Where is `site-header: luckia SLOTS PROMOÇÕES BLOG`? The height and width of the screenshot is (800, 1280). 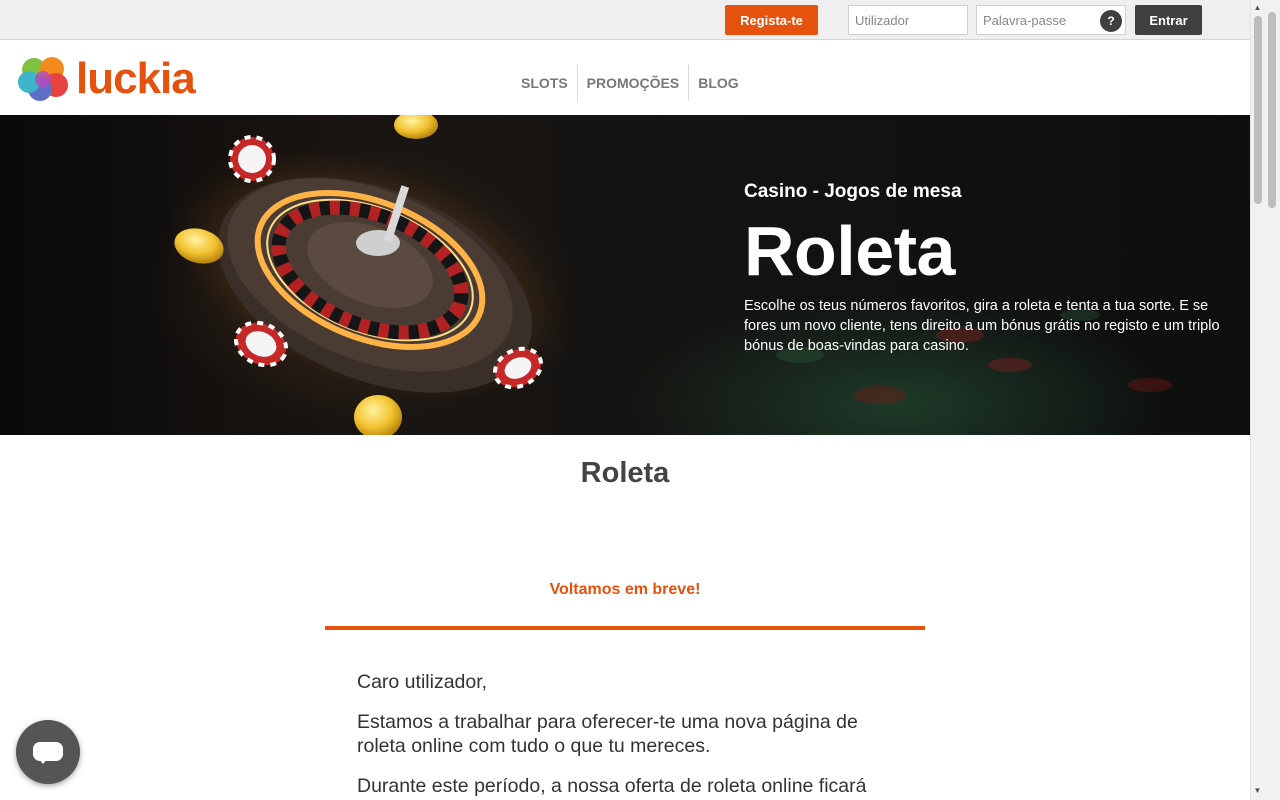
site-header: luckia SLOTS PROMOÇÕES BLOG is located at coordinates (625, 78).